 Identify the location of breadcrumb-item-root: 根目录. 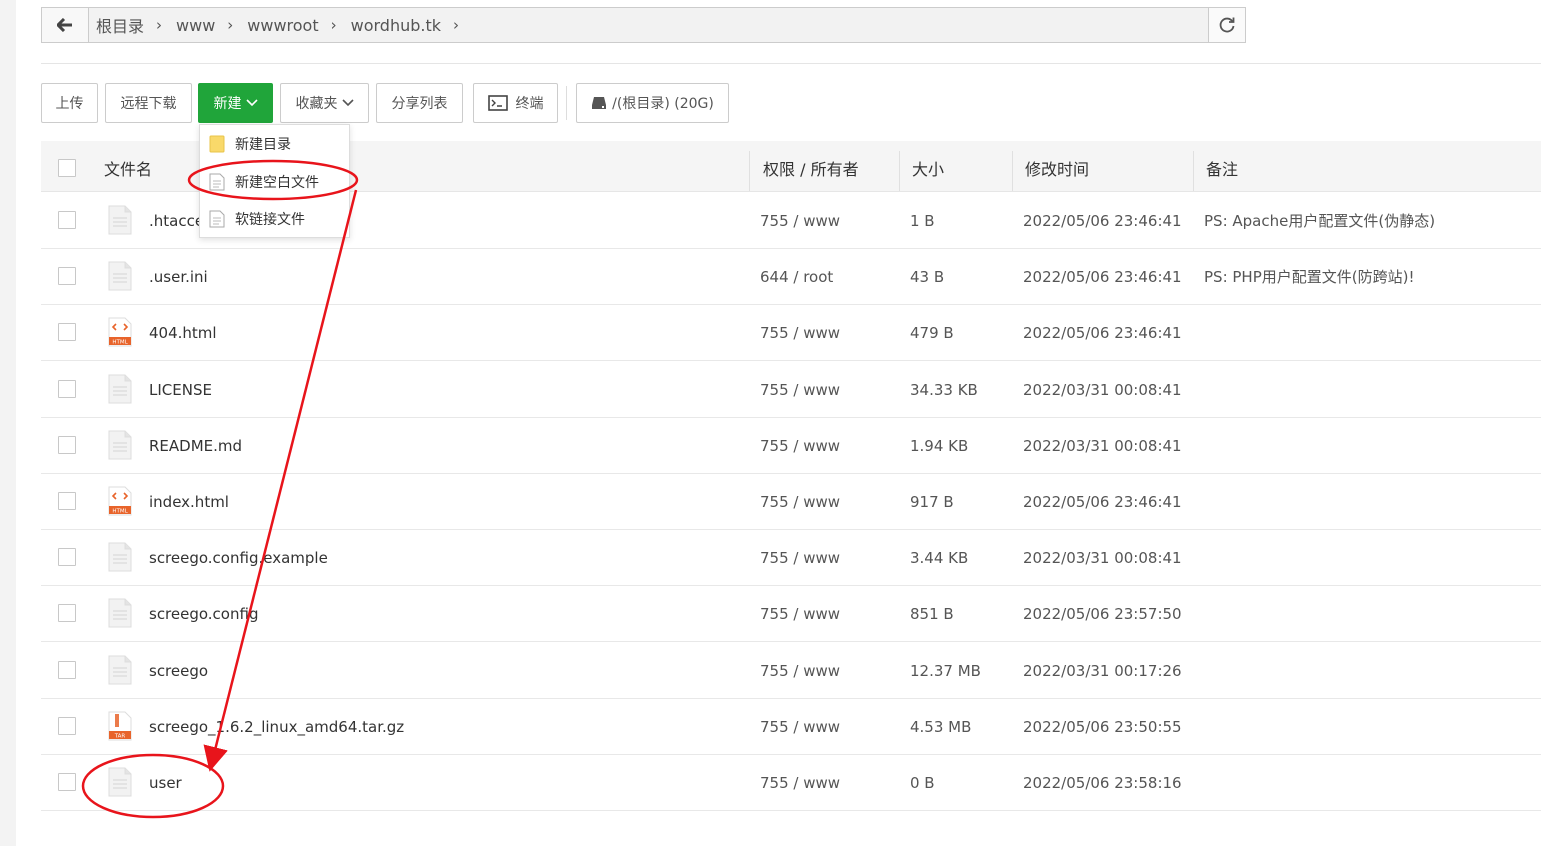
(120, 25).